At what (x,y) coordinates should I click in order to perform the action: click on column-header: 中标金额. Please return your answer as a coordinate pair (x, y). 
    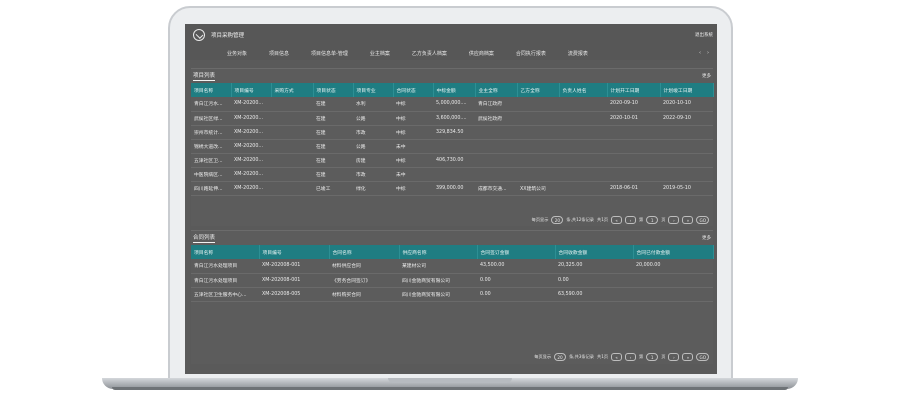
    Looking at the image, I should click on (454, 90).